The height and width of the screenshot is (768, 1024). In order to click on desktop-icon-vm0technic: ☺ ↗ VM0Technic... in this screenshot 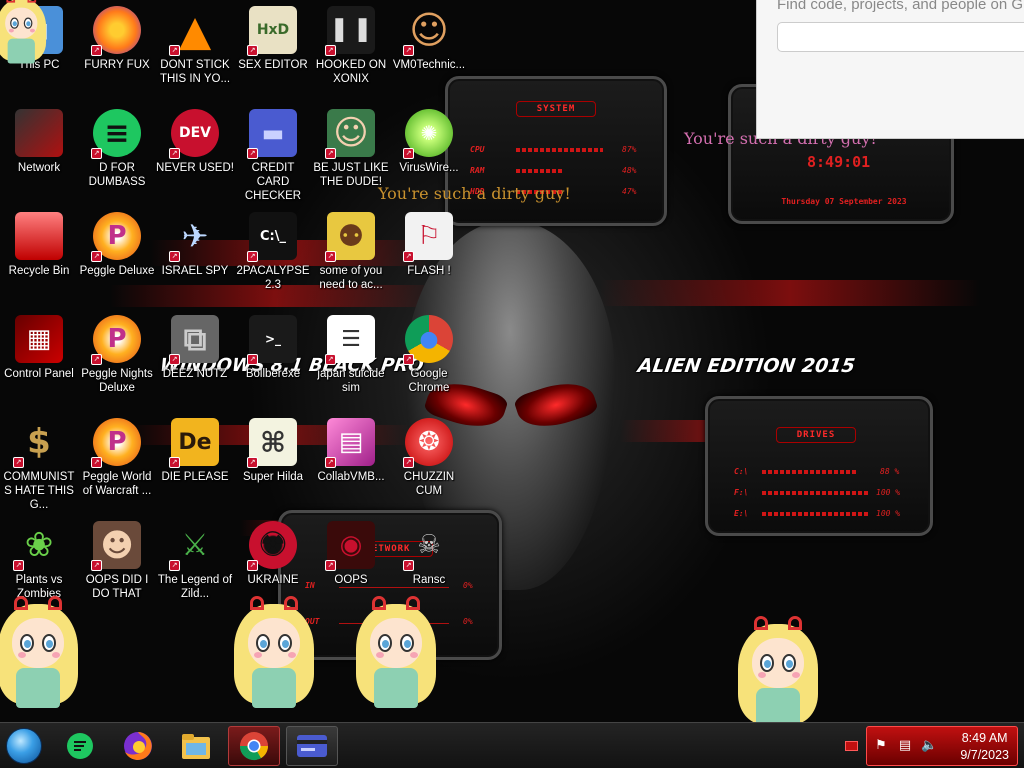, I will do `click(429, 39)`.